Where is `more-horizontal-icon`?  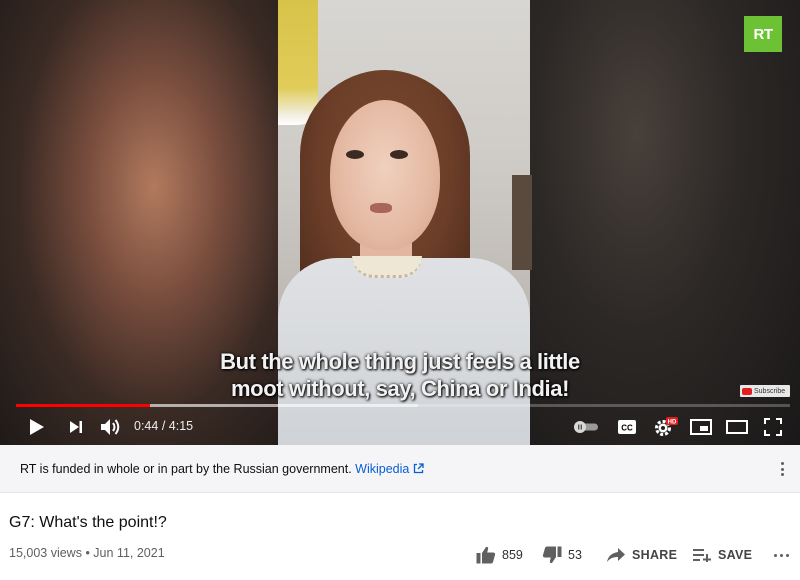 more-horizontal-icon is located at coordinates (781, 555).